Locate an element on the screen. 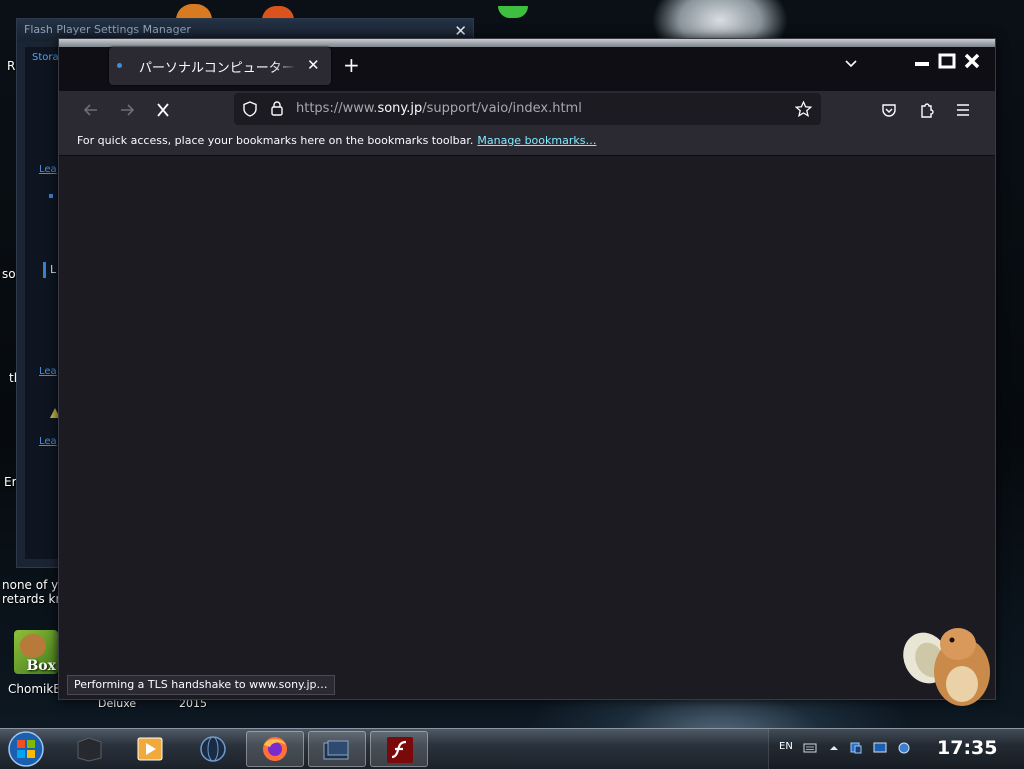 The width and height of the screenshot is (1024, 769). taskbar-app-cube is located at coordinates (89, 749).